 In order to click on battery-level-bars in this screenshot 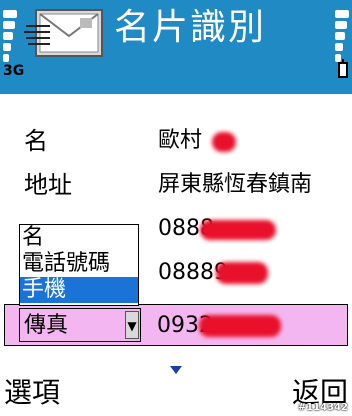, I will do `click(342, 36)`.